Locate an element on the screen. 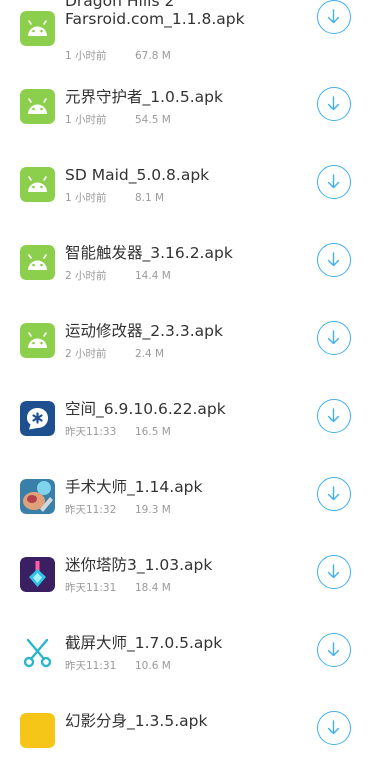 The image size is (372, 771). file-name: 智能触发器_3.16.2.apk is located at coordinates (149, 253).